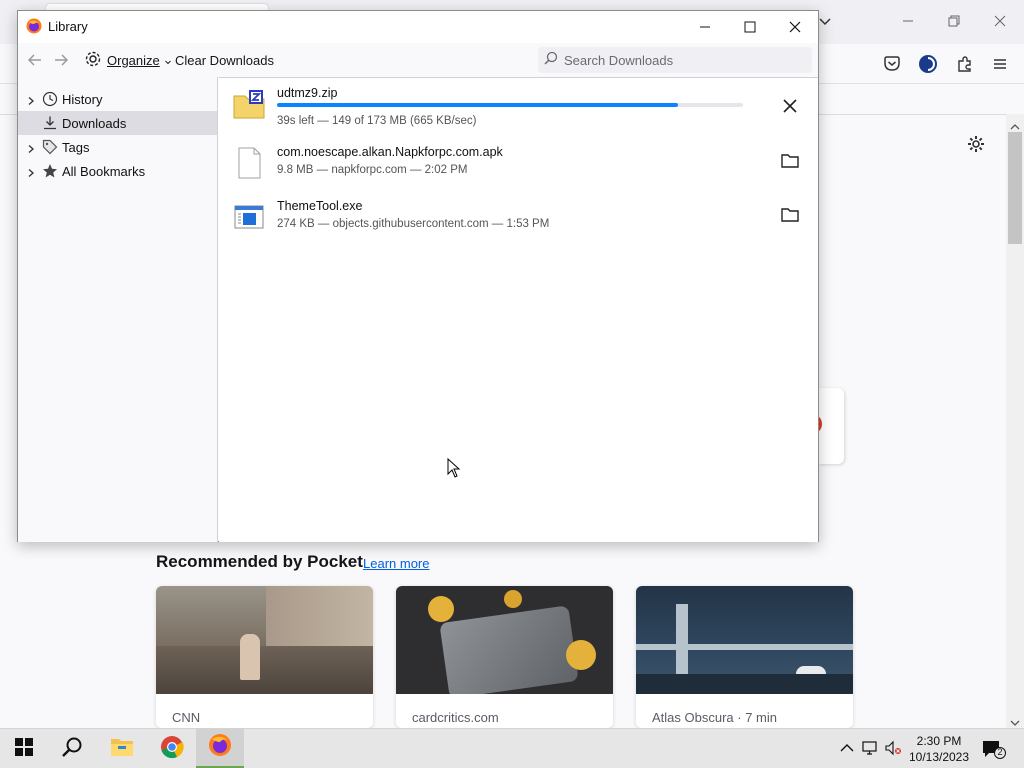 The image size is (1024, 768). Describe the element at coordinates (684, 60) in the screenshot. I see `search-downloads-input` at that location.